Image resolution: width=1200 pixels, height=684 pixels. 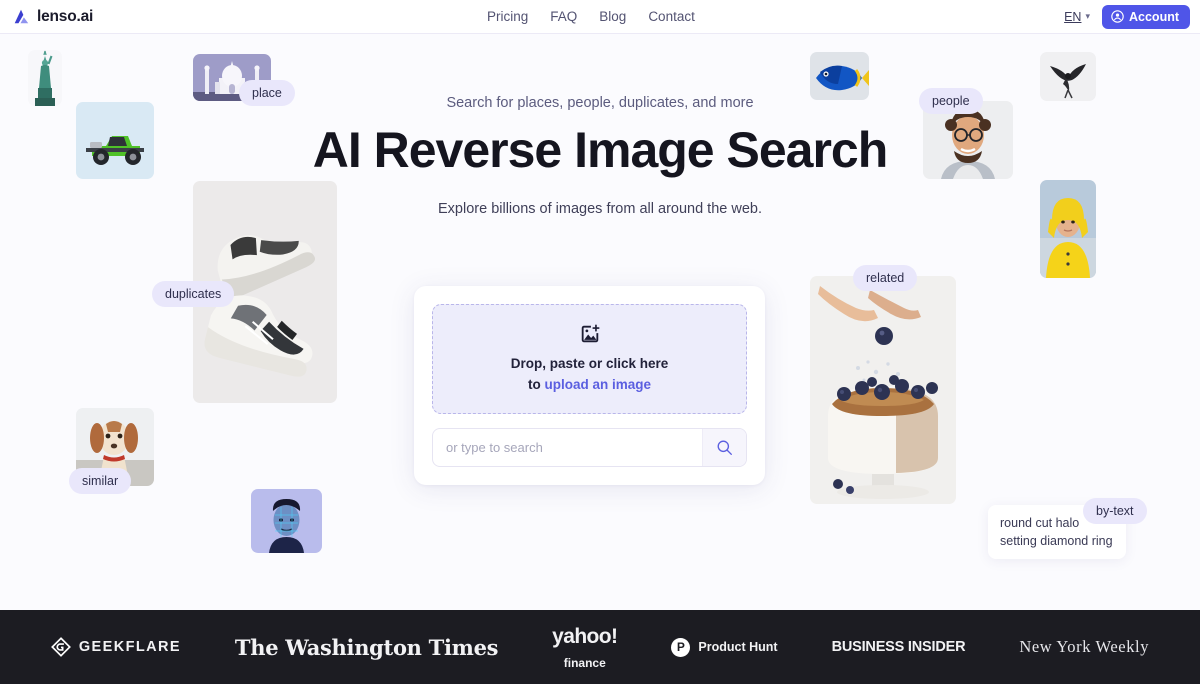 I want to click on logo-new-york-weekly-text: New York Weekly, so click(x=1084, y=646).